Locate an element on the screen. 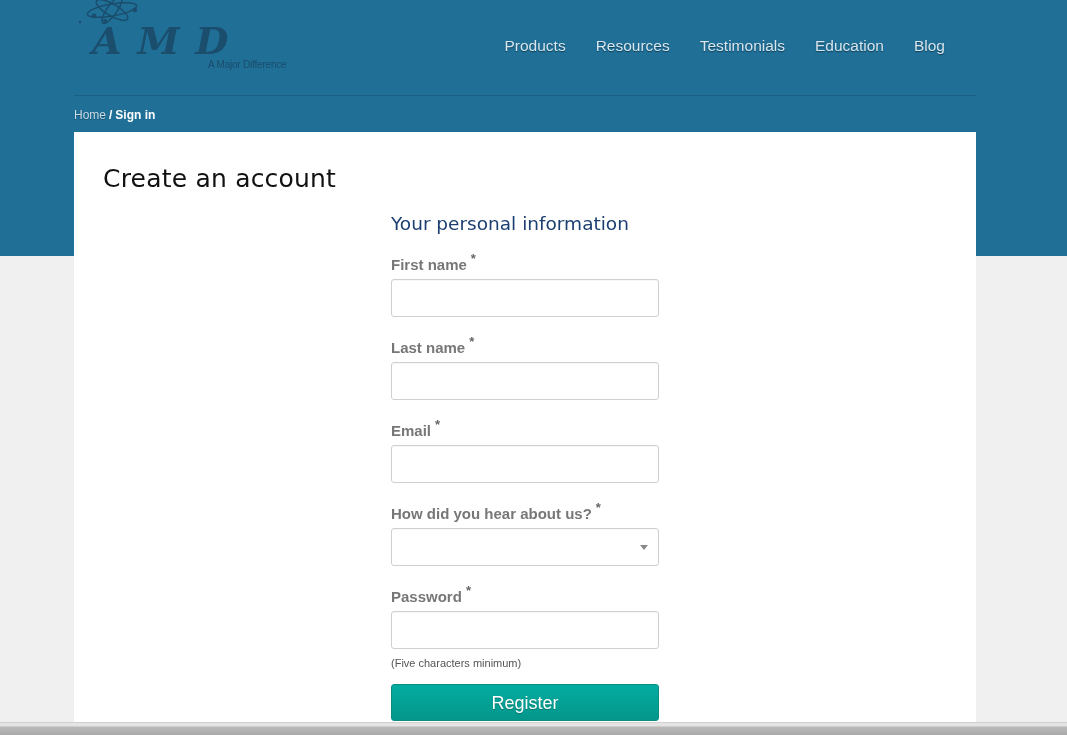  breadcrumb-current: Sign in is located at coordinates (135, 115).